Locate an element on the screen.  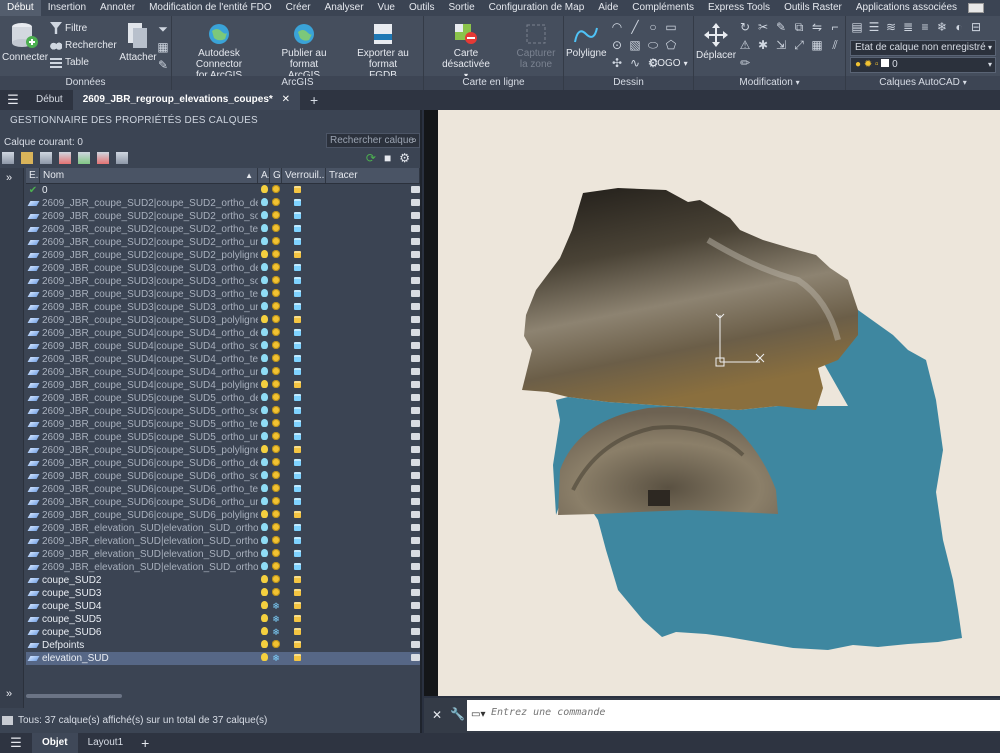
stop-icon: ■ is located at coordinates (387, 158).